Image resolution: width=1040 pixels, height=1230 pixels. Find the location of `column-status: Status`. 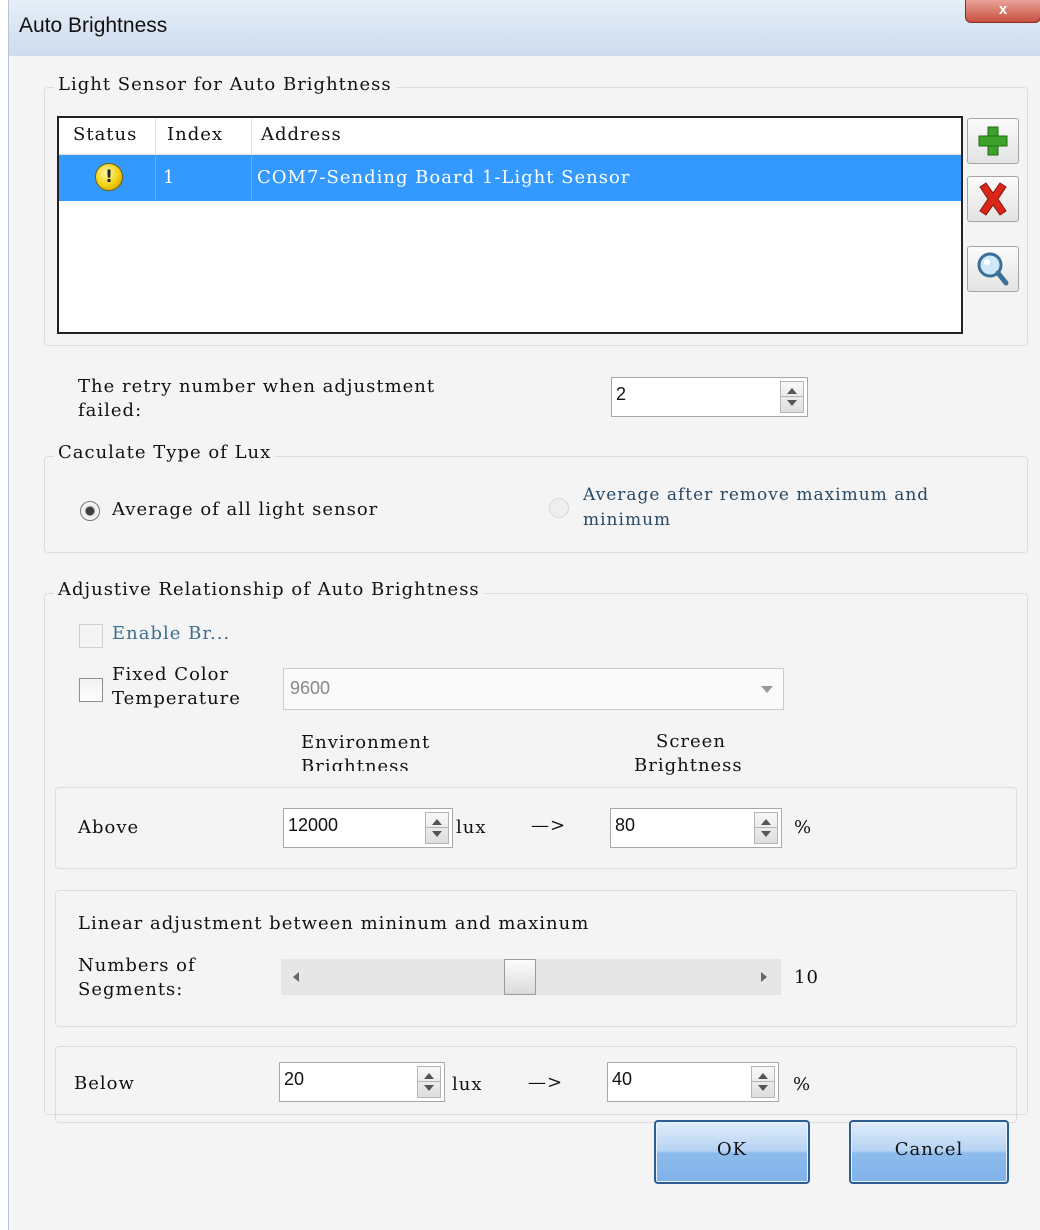

column-status: Status is located at coordinates (105, 134).